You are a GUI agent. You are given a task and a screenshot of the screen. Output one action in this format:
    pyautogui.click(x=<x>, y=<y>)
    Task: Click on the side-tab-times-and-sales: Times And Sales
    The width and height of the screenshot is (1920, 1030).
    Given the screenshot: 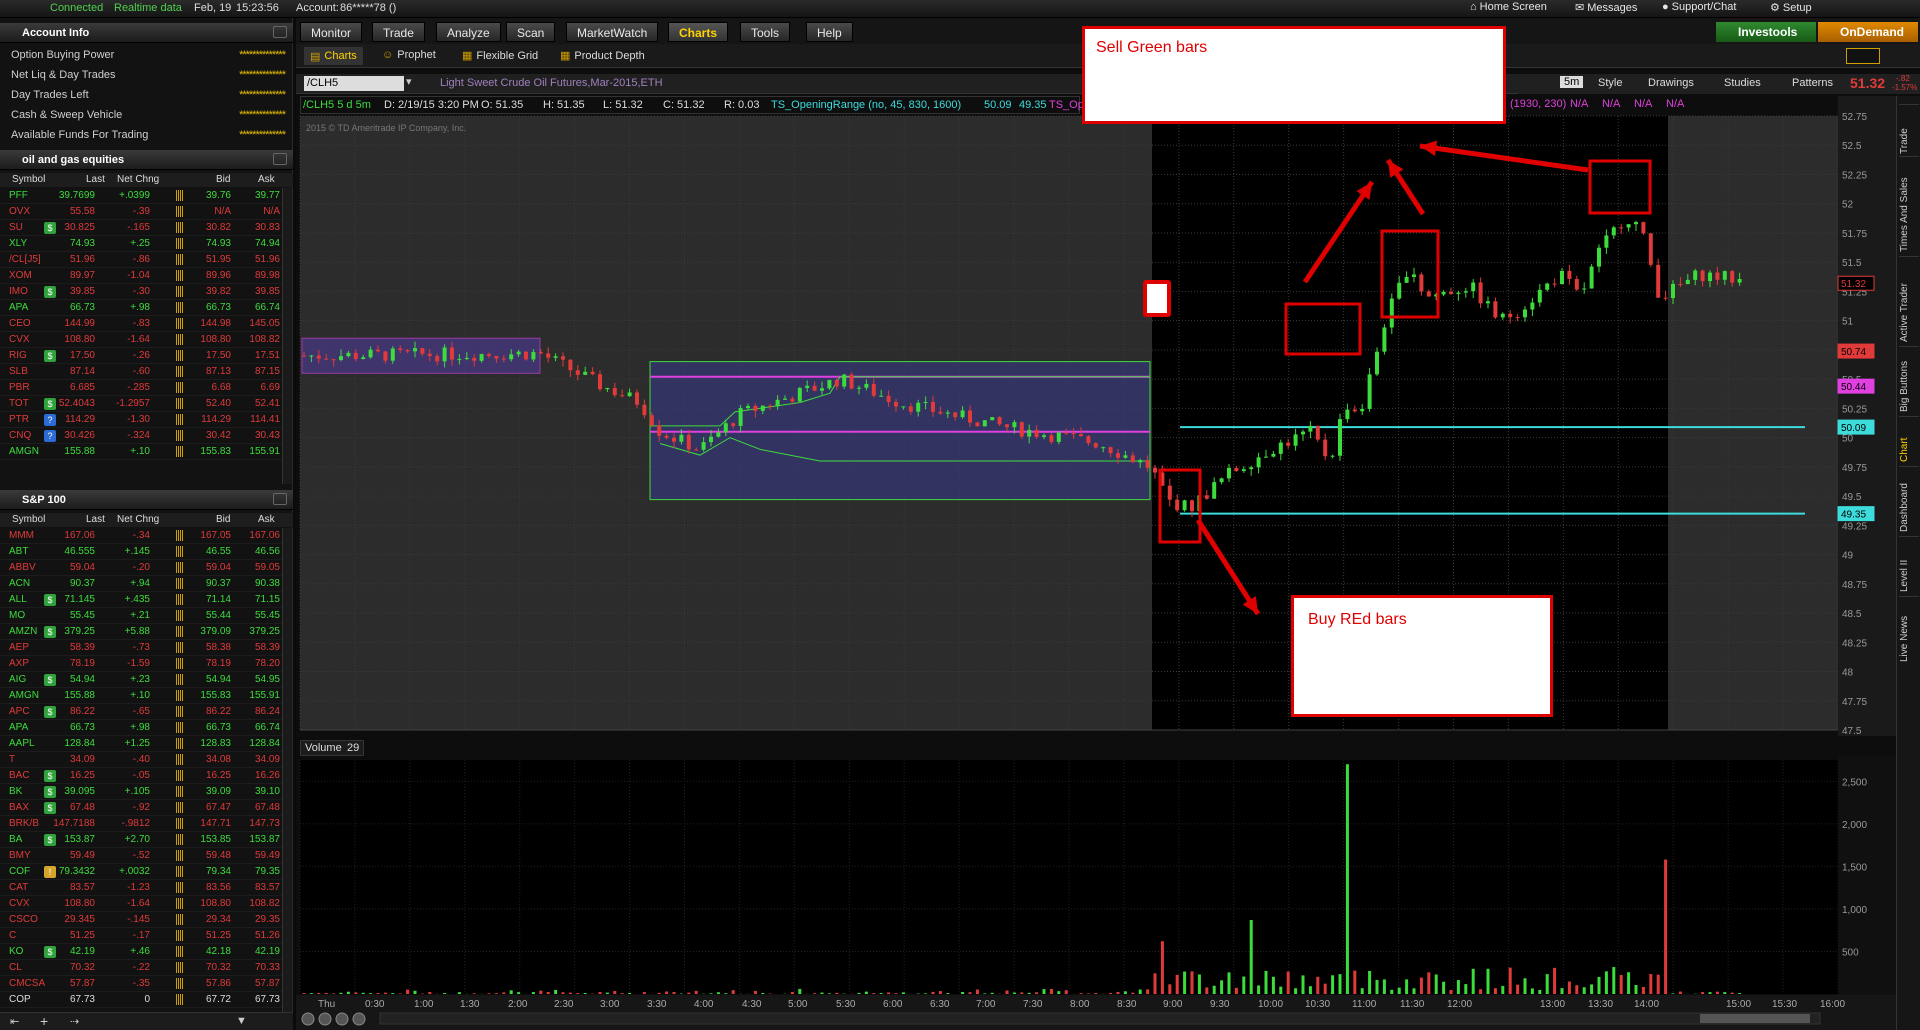 What is the action you would take?
    pyautogui.click(x=1909, y=204)
    